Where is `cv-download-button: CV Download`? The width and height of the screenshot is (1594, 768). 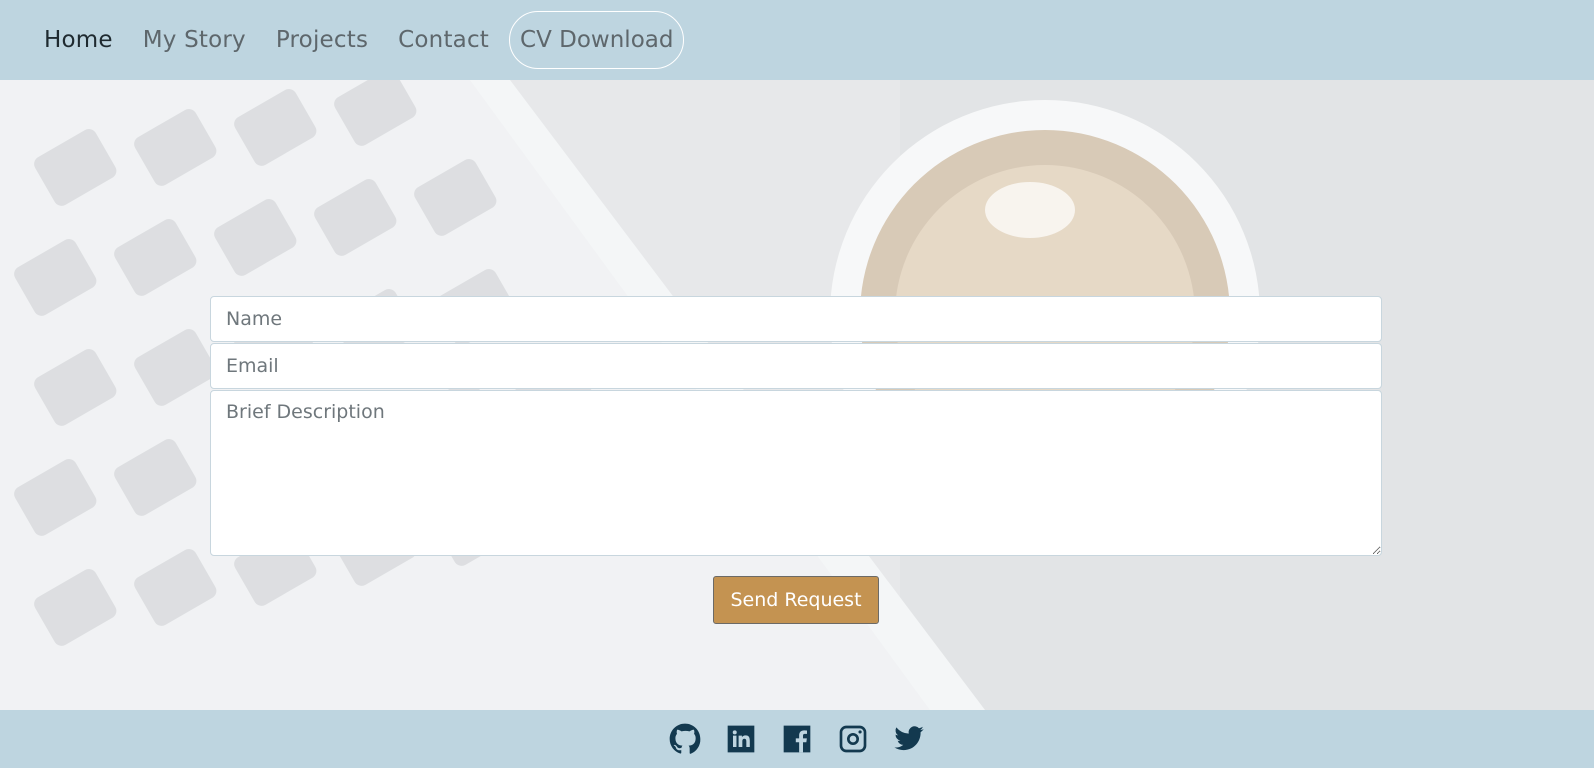
cv-download-button: CV Download is located at coordinates (597, 40).